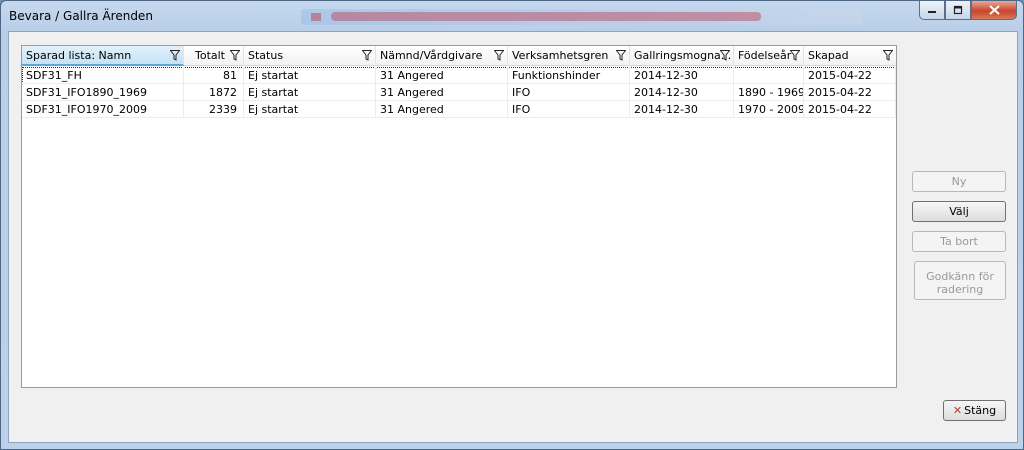 The height and width of the screenshot is (450, 1024). What do you see at coordinates (266, 55) in the screenshot?
I see `column-header-label: Status` at bounding box center [266, 55].